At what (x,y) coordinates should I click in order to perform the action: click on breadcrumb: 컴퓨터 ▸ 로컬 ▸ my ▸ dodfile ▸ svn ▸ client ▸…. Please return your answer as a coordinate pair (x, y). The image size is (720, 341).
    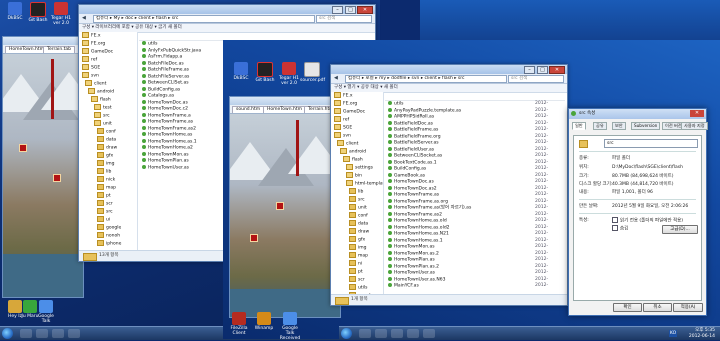
    Looking at the image, I should click on (426, 79).